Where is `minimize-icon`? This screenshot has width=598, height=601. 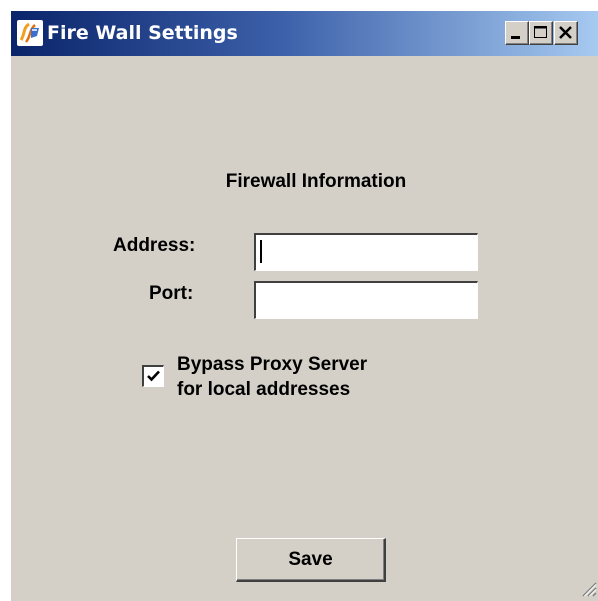 minimize-icon is located at coordinates (515, 37).